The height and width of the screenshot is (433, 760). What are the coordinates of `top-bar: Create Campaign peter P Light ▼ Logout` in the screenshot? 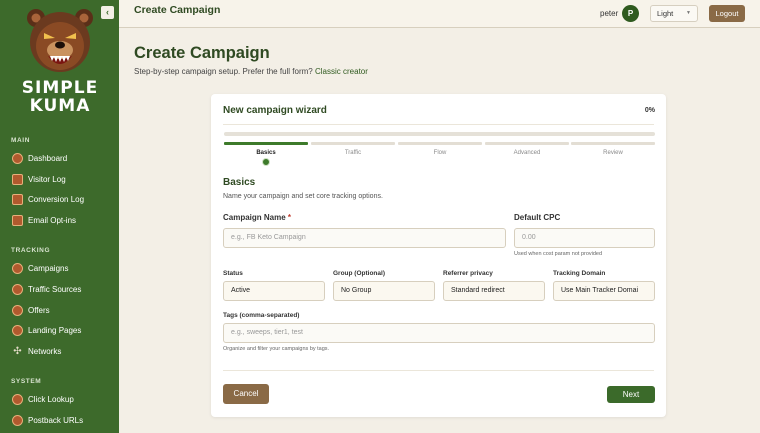 It's located at (439, 14).